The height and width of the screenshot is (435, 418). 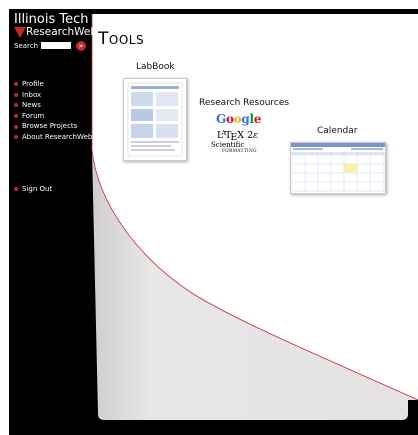 What do you see at coordinates (53, 116) in the screenshot?
I see `sidebar-item-forum: Forum` at bounding box center [53, 116].